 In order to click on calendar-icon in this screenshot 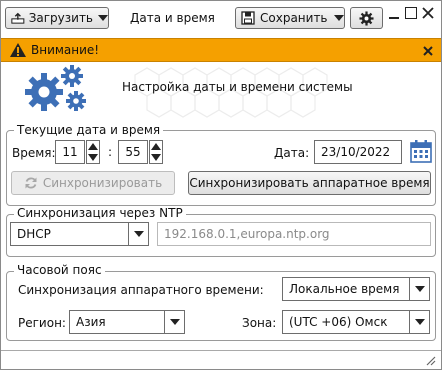, I will do `click(421, 151)`.